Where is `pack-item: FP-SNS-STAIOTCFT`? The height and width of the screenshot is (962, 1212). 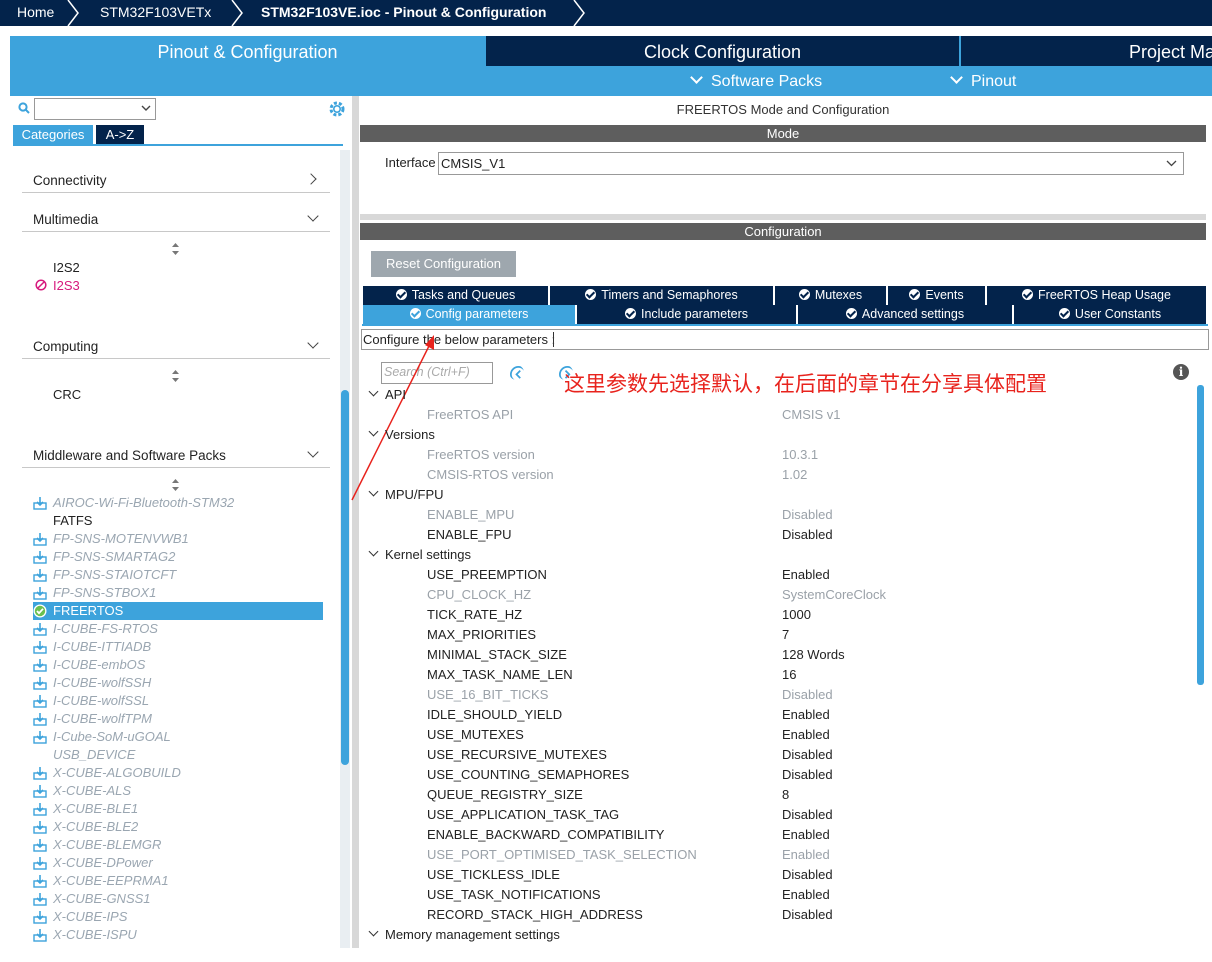 pack-item: FP-SNS-STAIOTCFT is located at coordinates (178, 575).